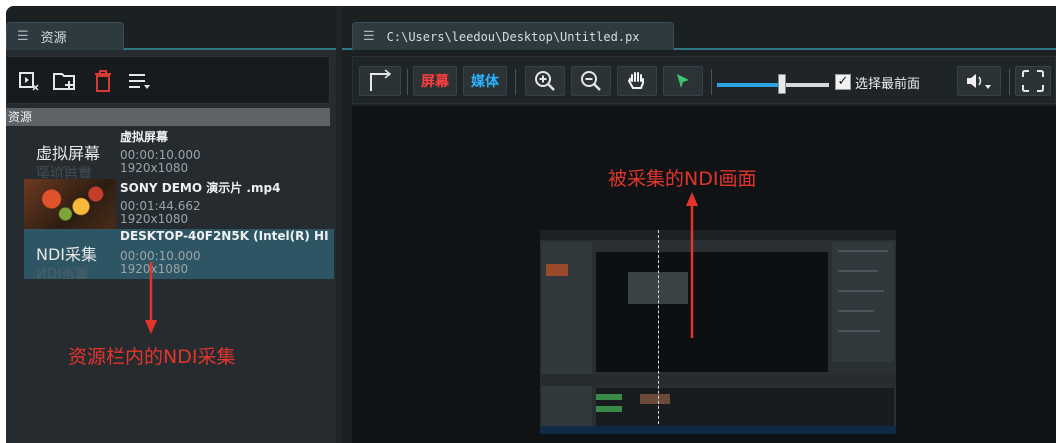  Describe the element at coordinates (380, 81) in the screenshot. I see `crop-corner-icon` at that location.